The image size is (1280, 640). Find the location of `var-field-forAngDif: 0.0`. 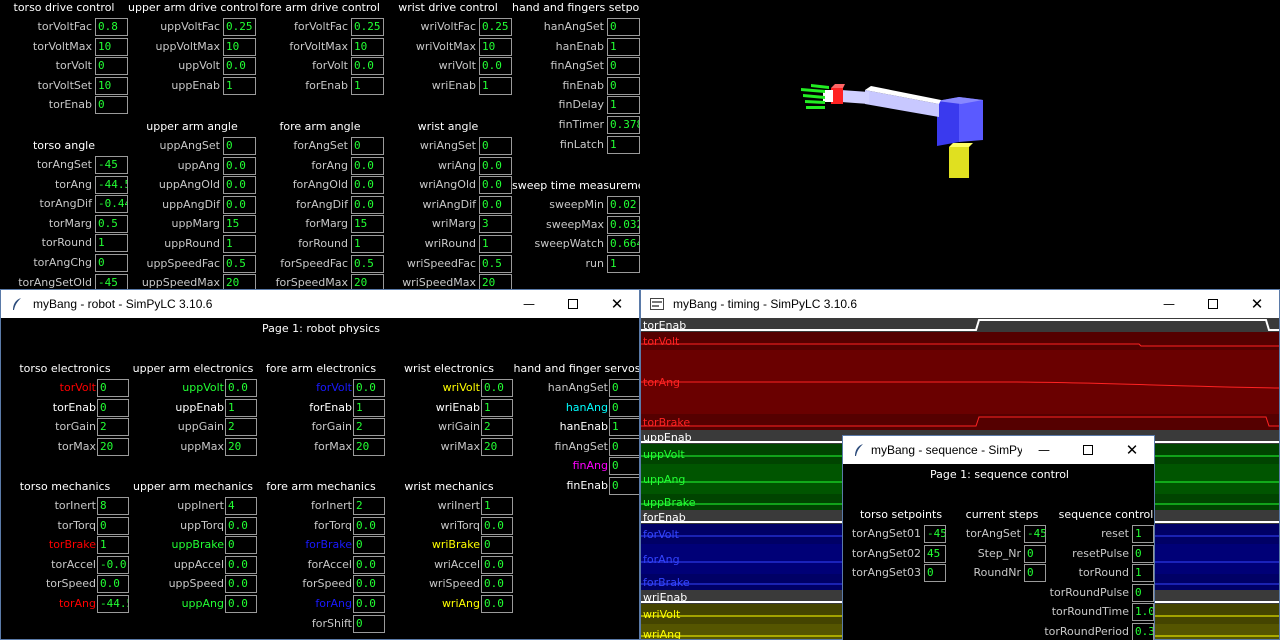

var-field-forAngDif: 0.0 is located at coordinates (367, 204).